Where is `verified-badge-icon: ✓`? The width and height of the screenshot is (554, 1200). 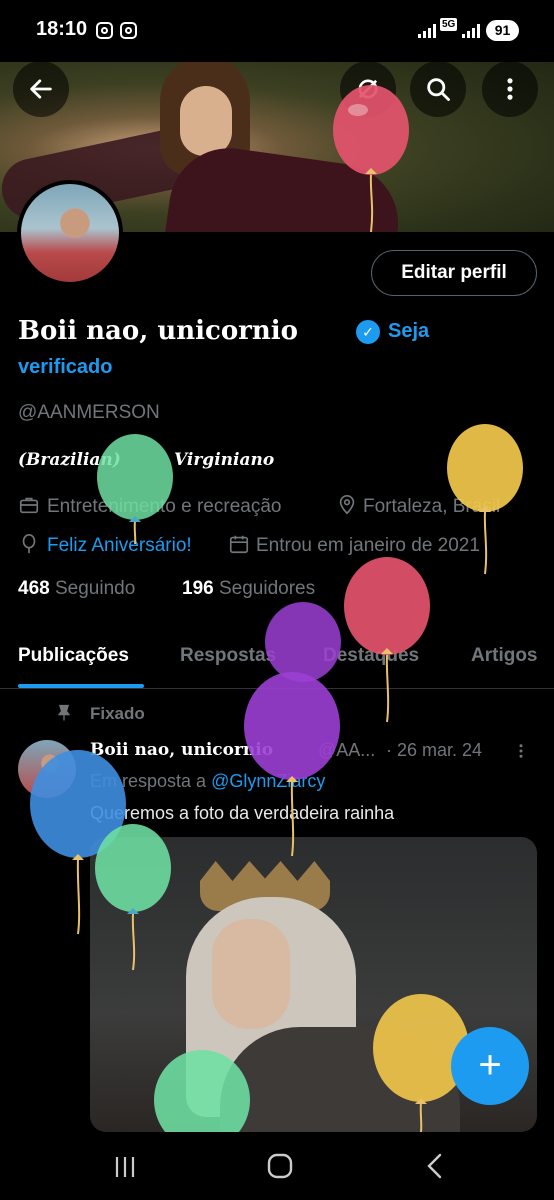 verified-badge-icon: ✓ is located at coordinates (368, 332).